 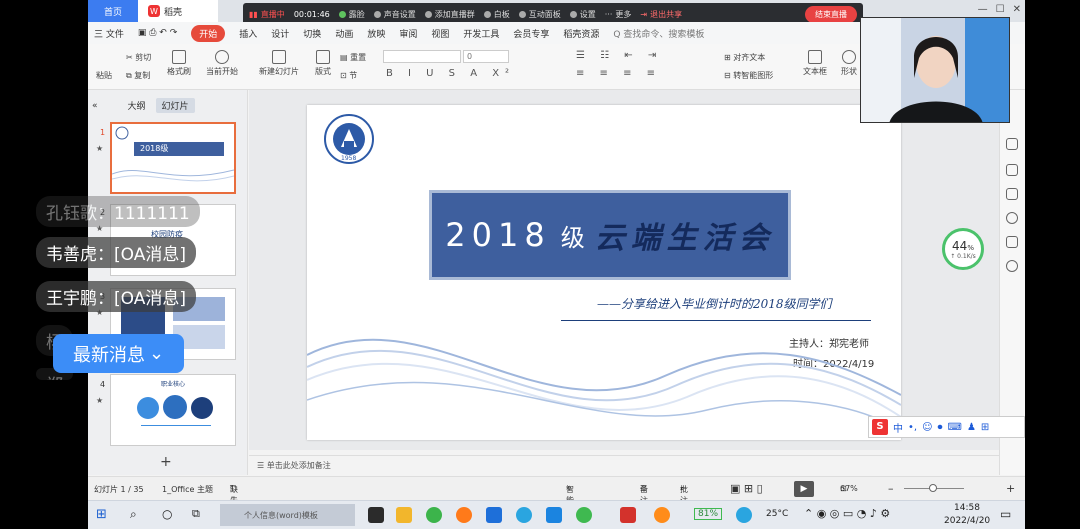 What do you see at coordinates (279, 63) in the screenshot?
I see `new-slide-button: 新建幻灯片` at bounding box center [279, 63].